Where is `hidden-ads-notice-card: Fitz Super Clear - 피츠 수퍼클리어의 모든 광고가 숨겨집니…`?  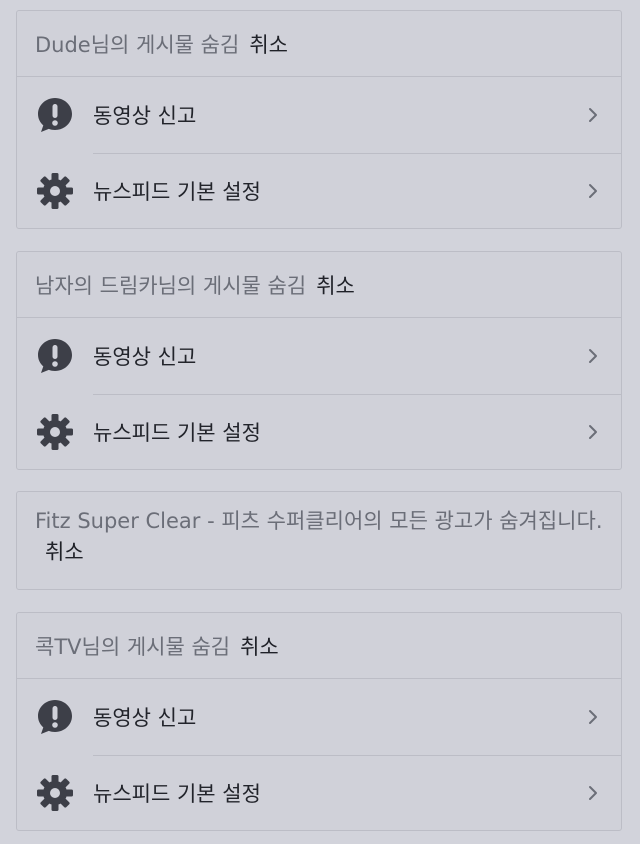 hidden-ads-notice-card: Fitz Super Clear - 피츠 수퍼클리어의 모든 광고가 숨겨집니… is located at coordinates (319, 540).